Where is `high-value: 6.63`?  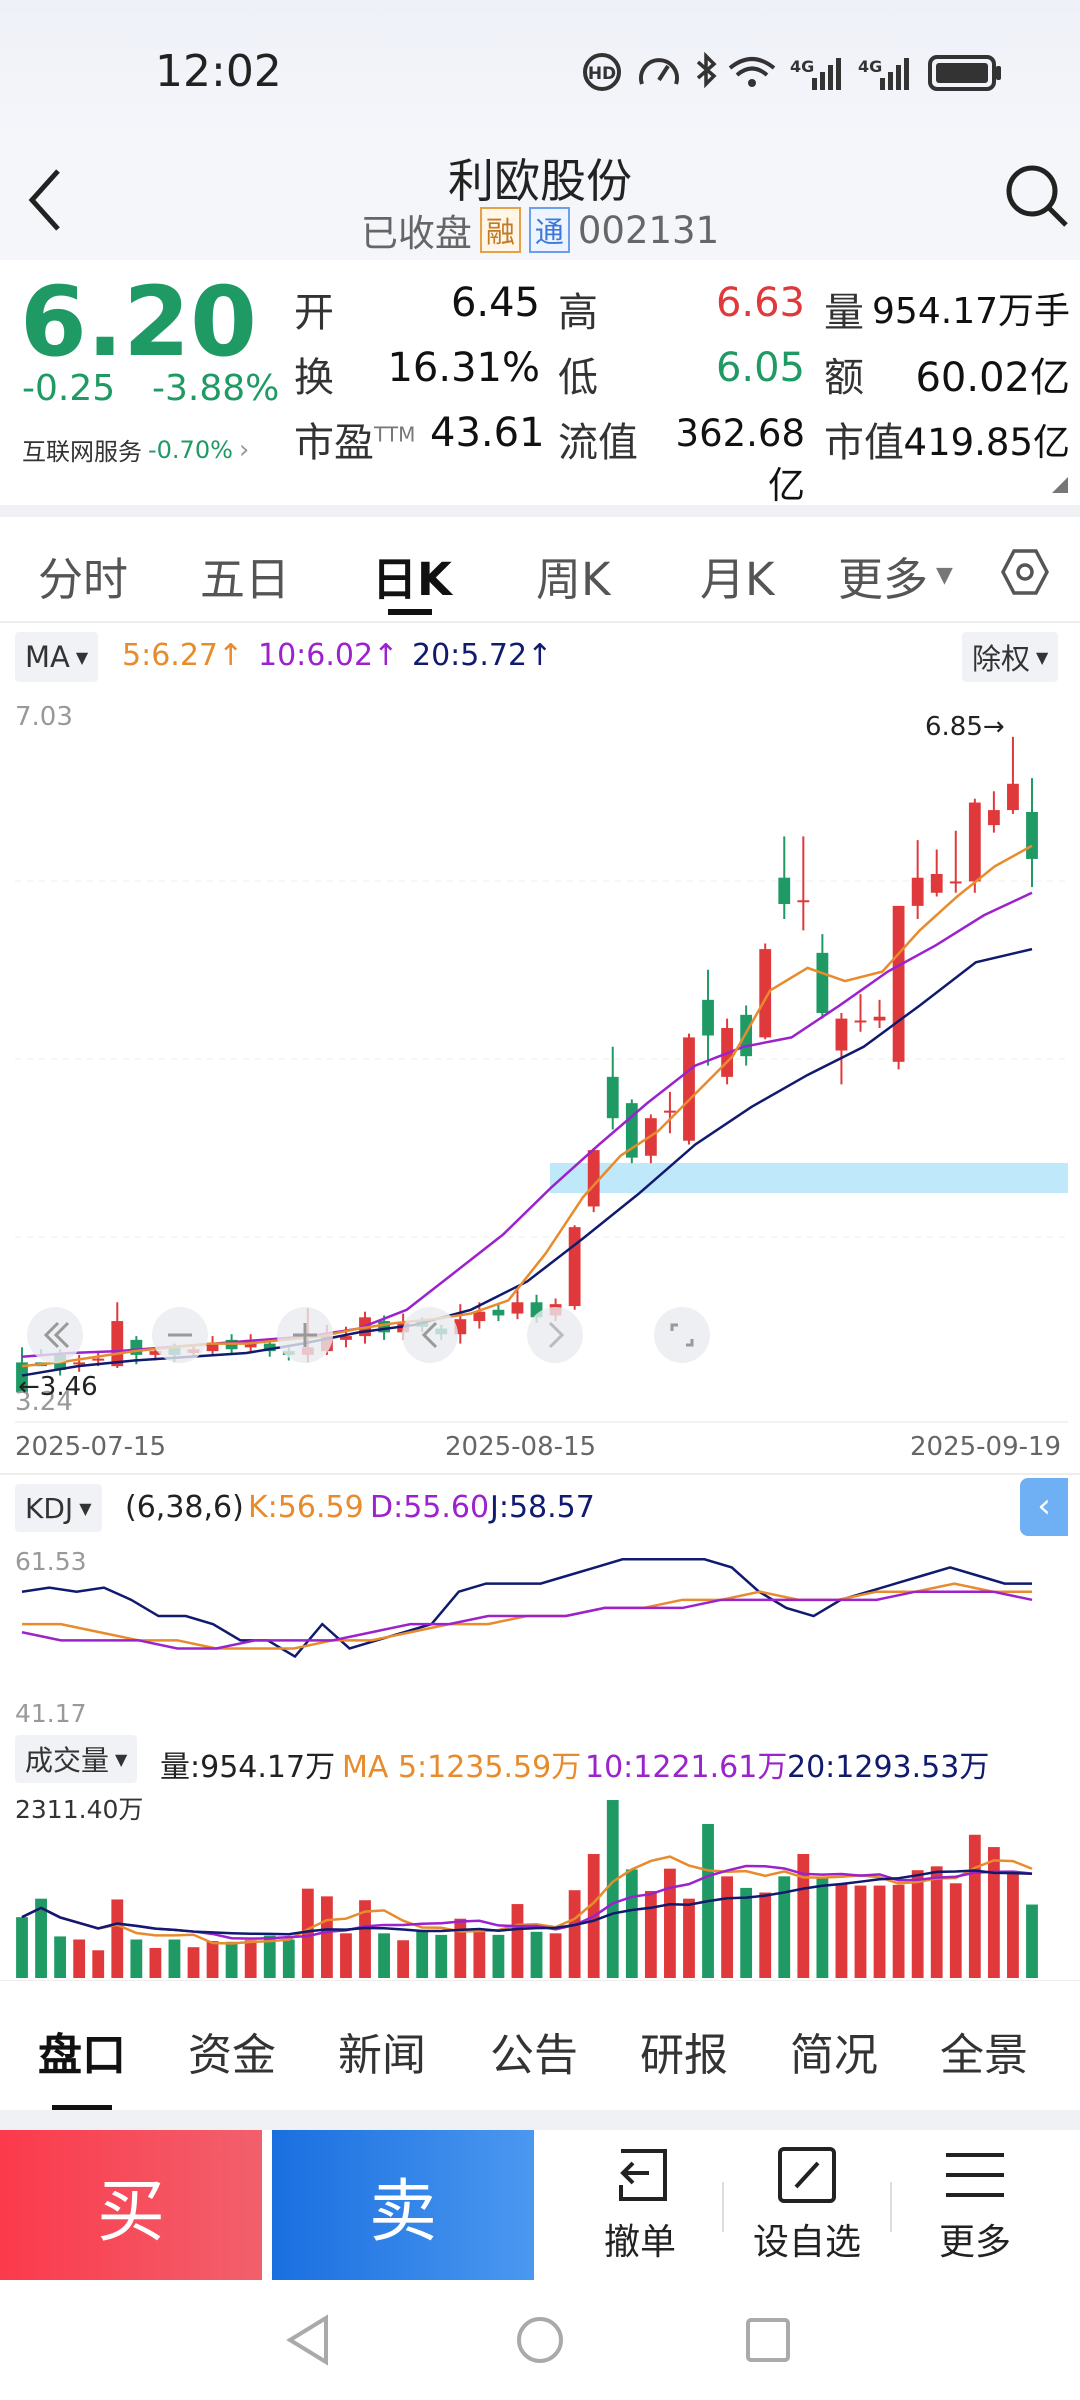
high-value: 6.63 is located at coordinates (760, 303).